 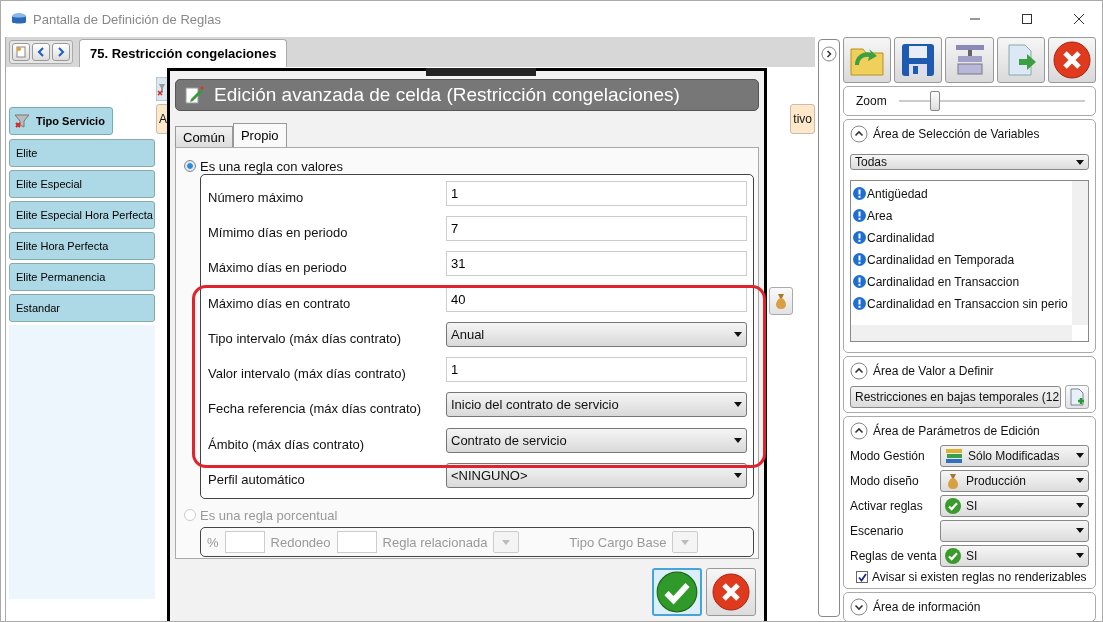 What do you see at coordinates (82, 308) in the screenshot?
I see `service-type-item: Estandar` at bounding box center [82, 308].